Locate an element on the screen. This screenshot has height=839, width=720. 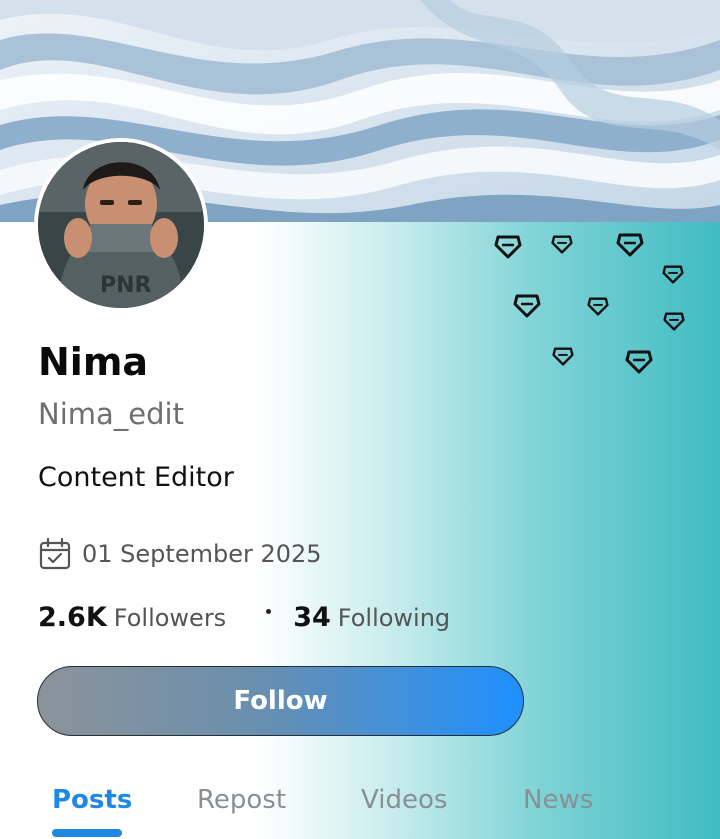
following-count: 34 is located at coordinates (312, 617).